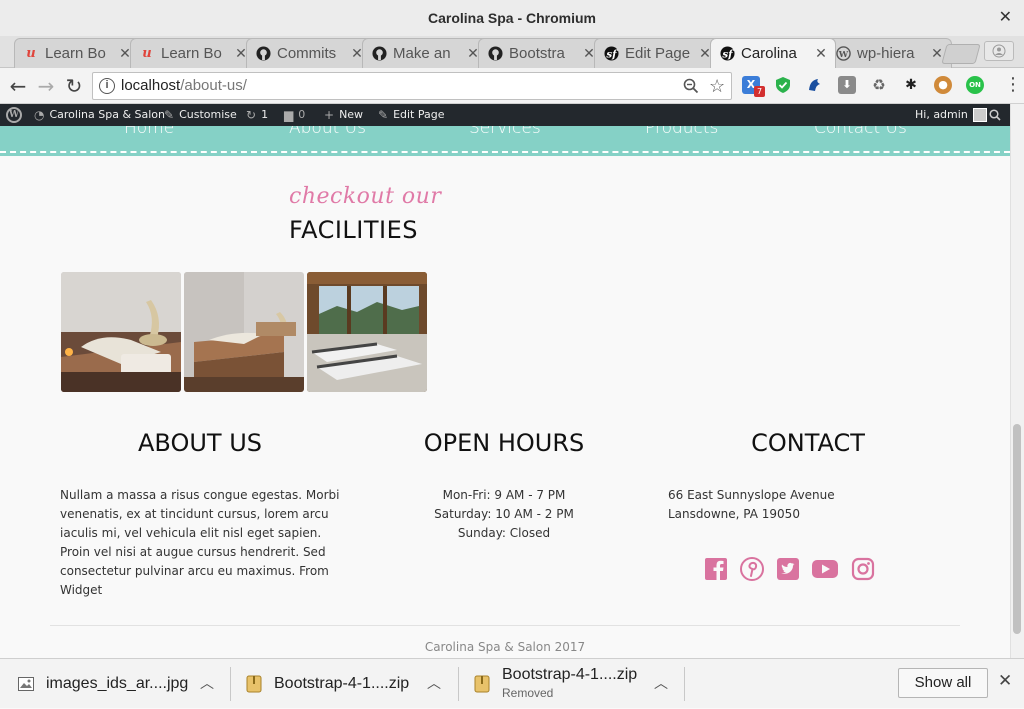  I want to click on window-close-button: ✕, so click(1005, 18).